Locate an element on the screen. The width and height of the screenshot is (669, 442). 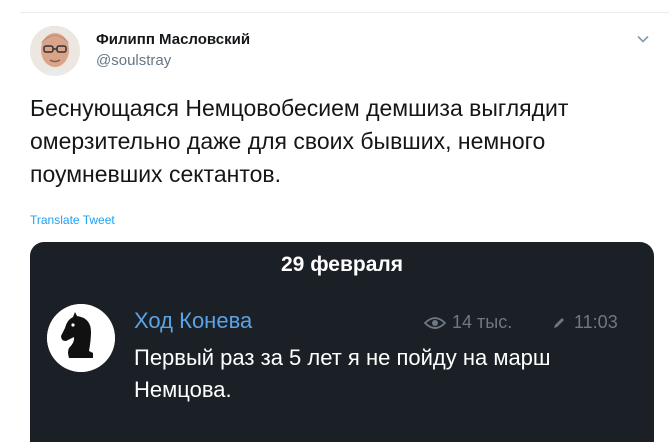
message-time: 11:03 is located at coordinates (585, 322).